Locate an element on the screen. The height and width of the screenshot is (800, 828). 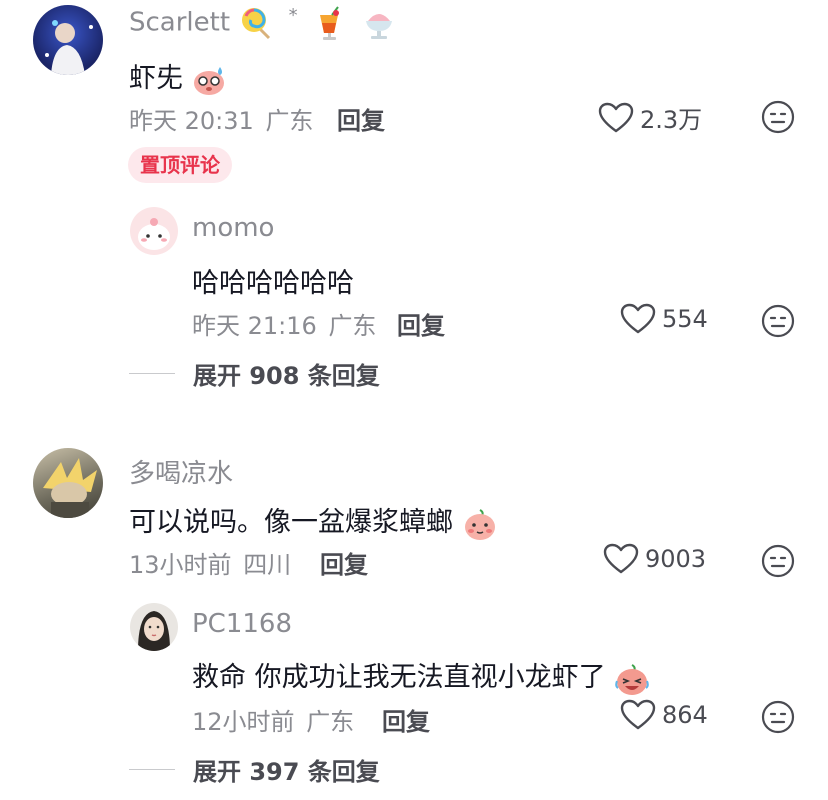
sweat-face-icon is located at coordinates (208, 80).